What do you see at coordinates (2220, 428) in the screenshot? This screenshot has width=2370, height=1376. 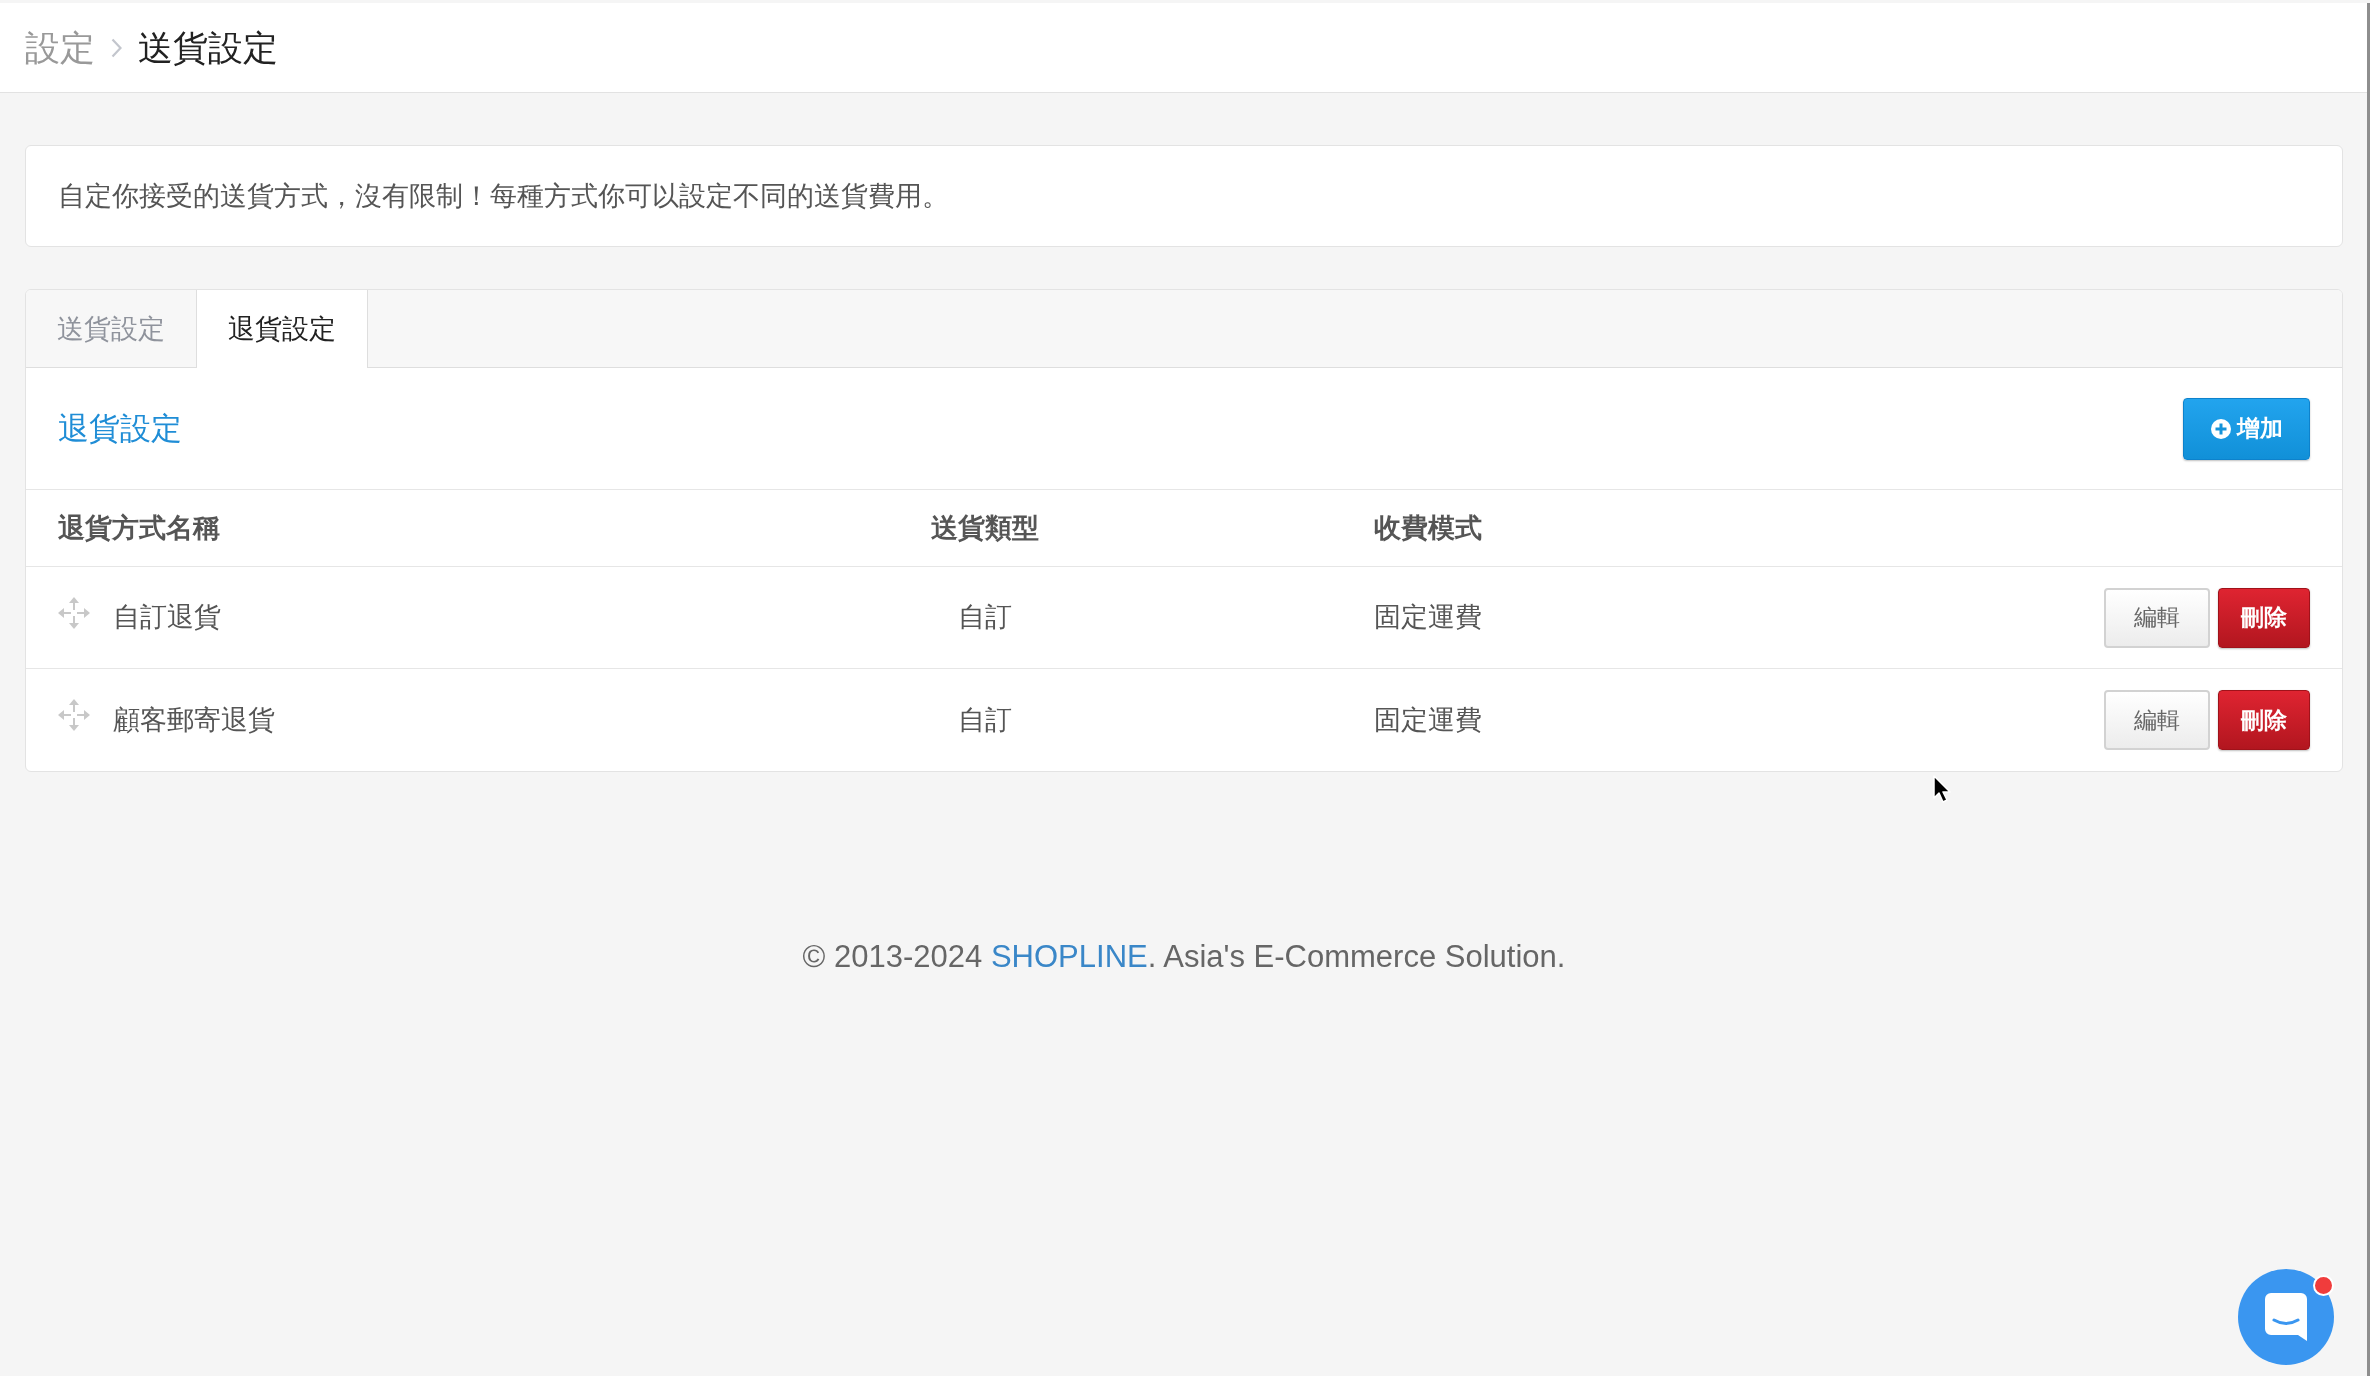 I see `plus-circle-icon` at bounding box center [2220, 428].